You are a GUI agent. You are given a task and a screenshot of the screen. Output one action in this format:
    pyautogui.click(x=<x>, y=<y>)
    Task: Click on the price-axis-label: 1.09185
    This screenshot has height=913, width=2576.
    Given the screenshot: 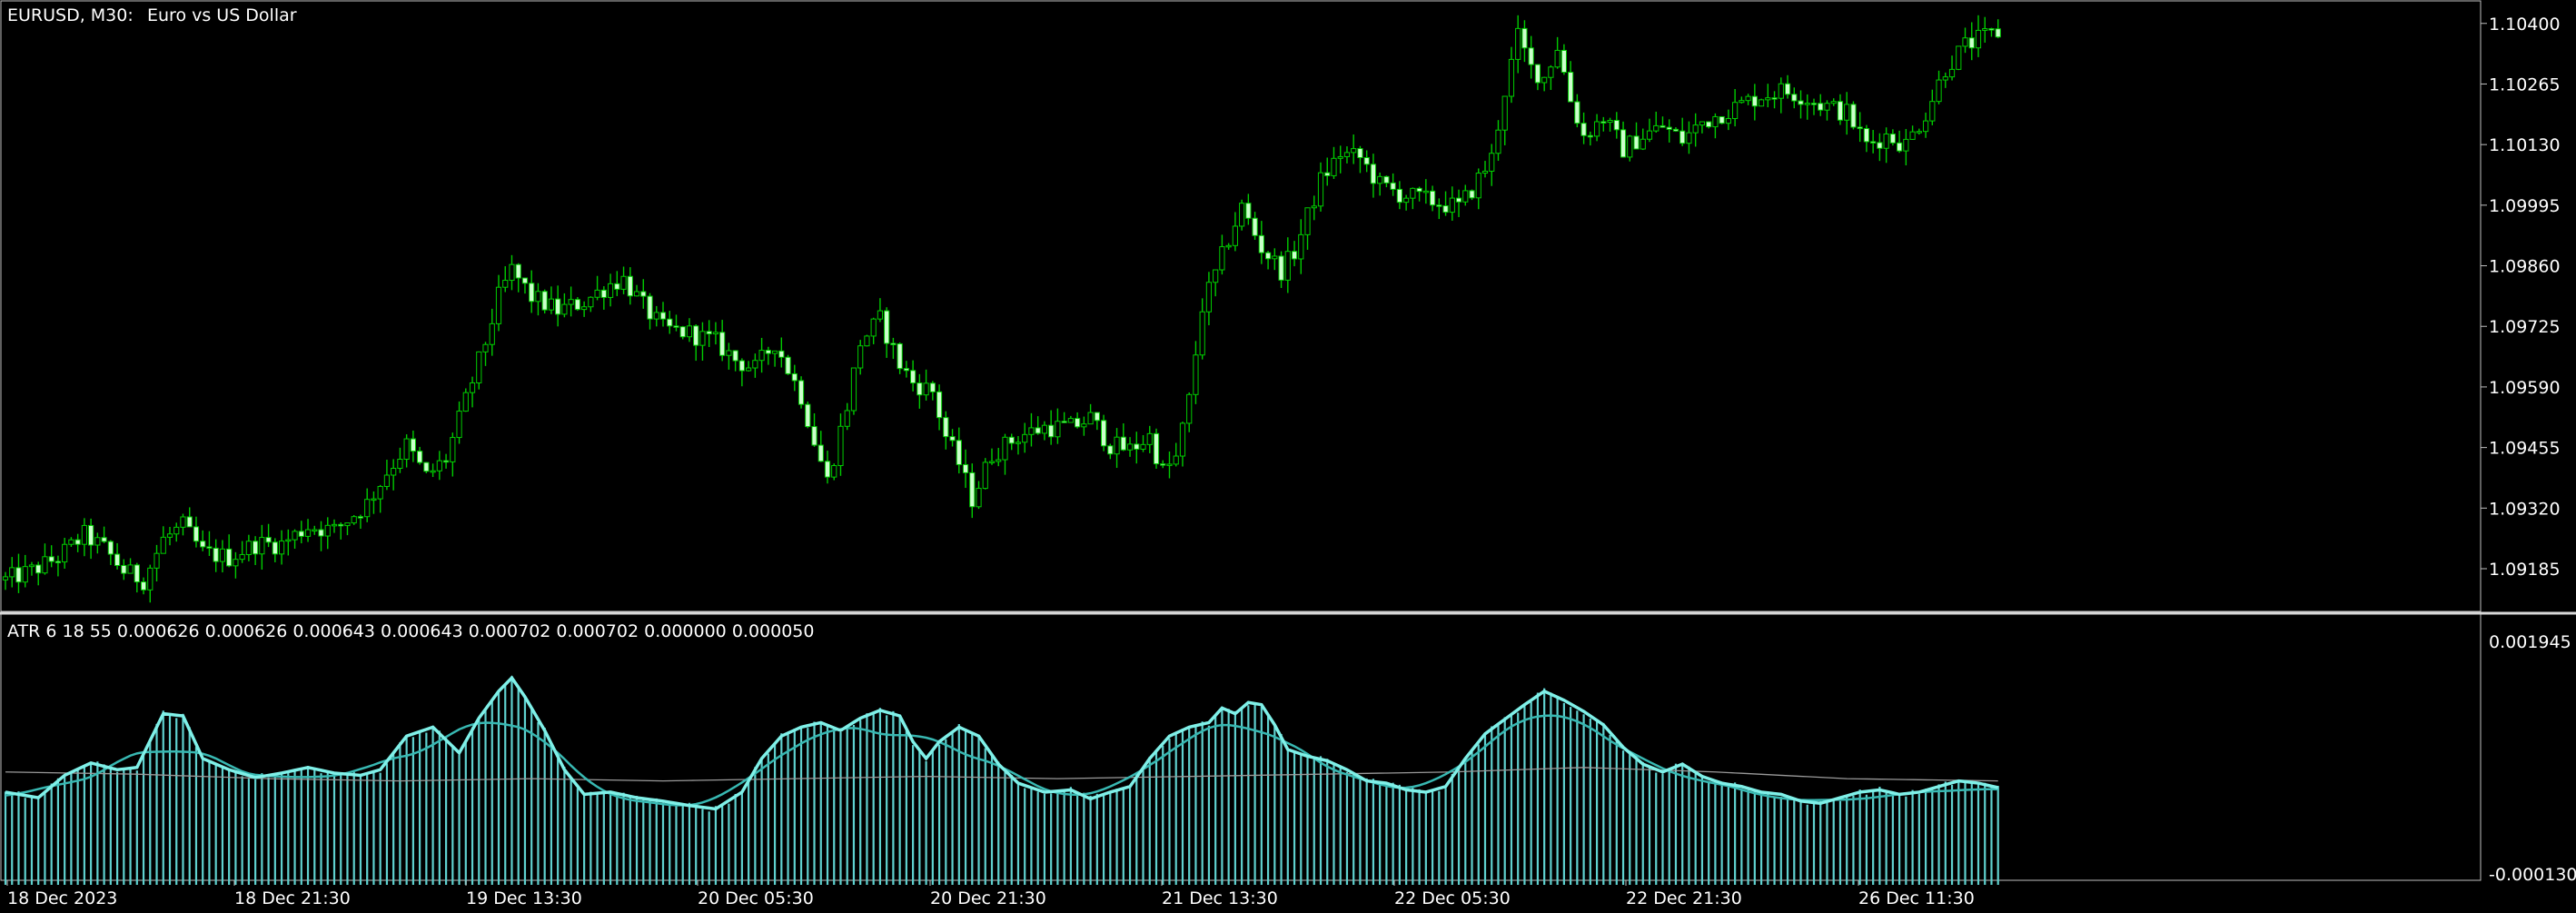 What is the action you would take?
    pyautogui.click(x=2525, y=570)
    